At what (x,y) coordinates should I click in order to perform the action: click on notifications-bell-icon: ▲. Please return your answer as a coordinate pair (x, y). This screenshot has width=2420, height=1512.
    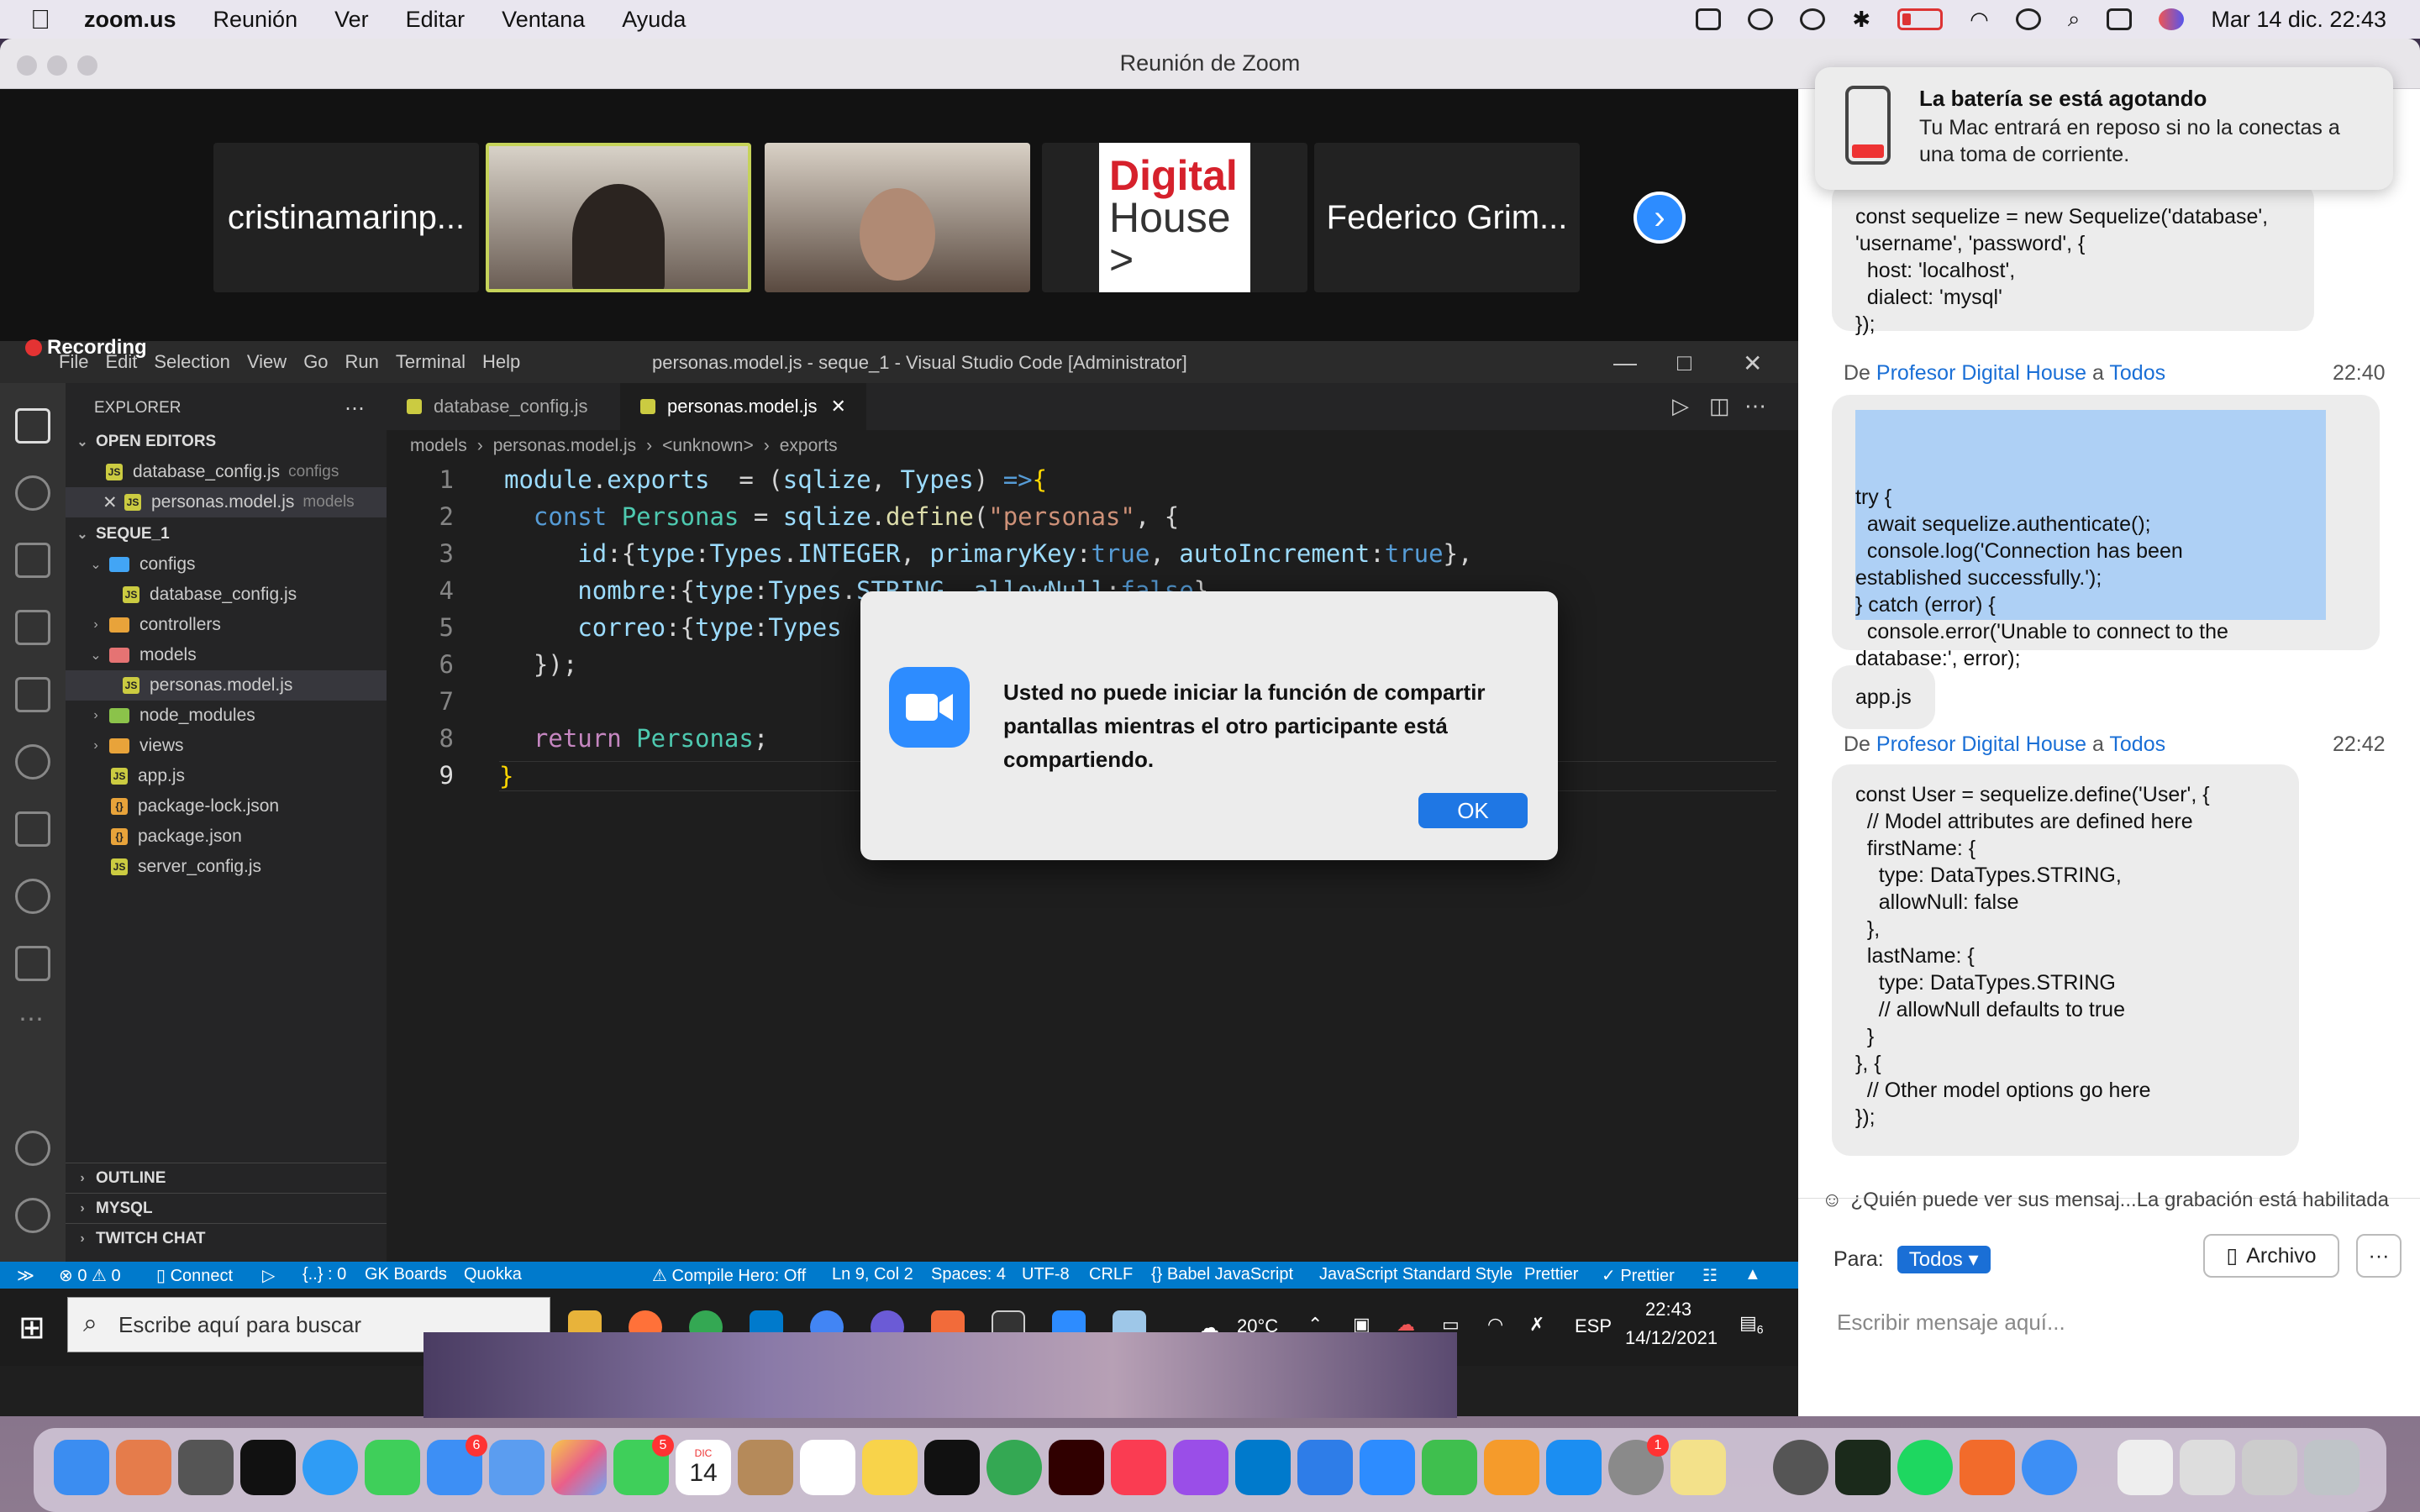
    Looking at the image, I should click on (1752, 1274).